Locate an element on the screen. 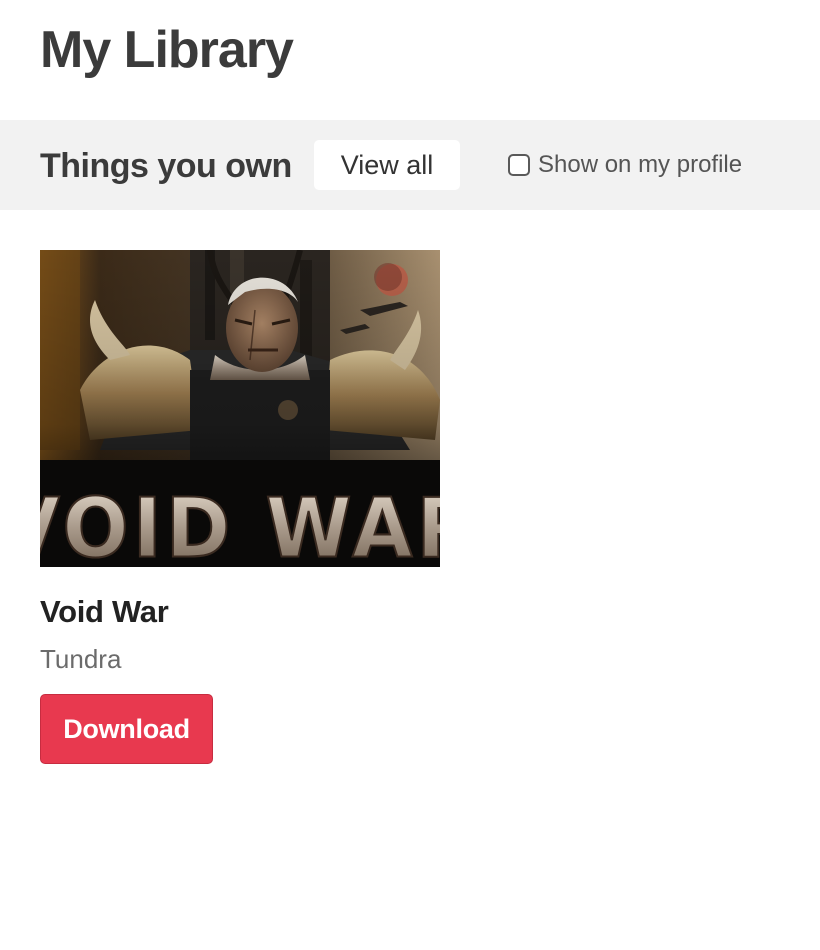 This screenshot has width=820, height=950. section-title: Things you own is located at coordinates (166, 166).